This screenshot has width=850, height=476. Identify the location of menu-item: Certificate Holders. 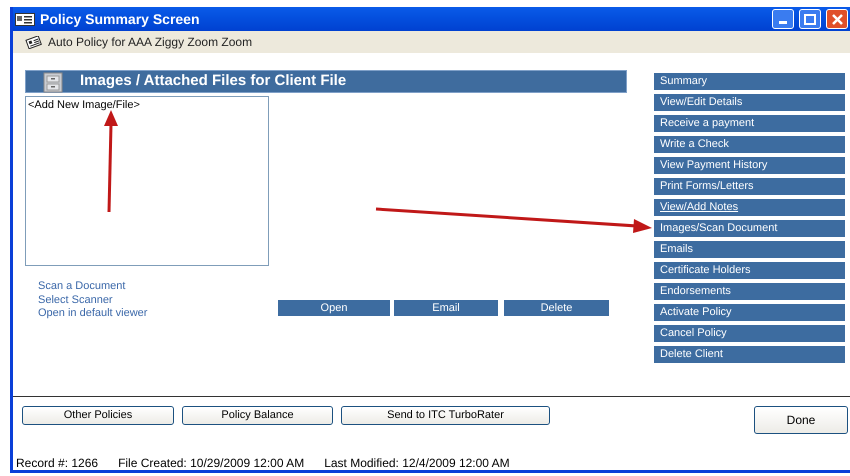
(749, 270).